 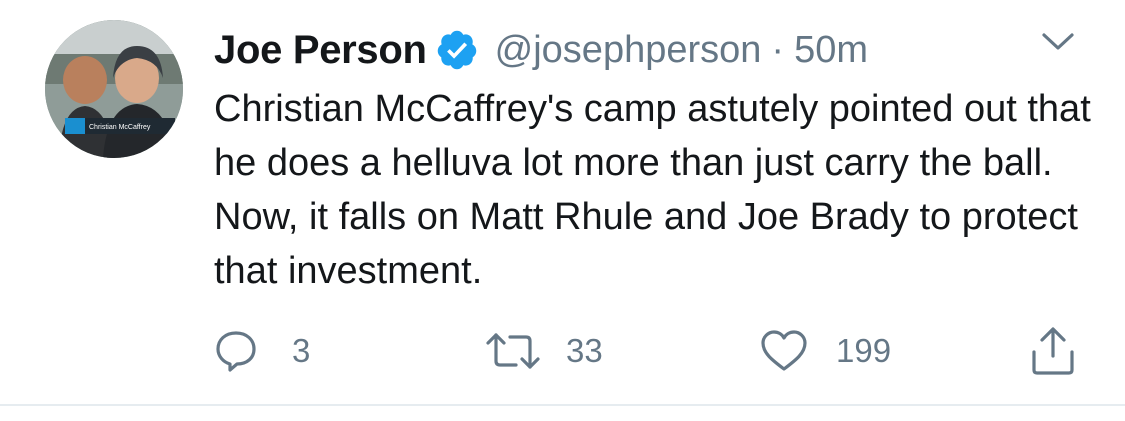 I want to click on reply-button: 3, so click(x=262, y=351).